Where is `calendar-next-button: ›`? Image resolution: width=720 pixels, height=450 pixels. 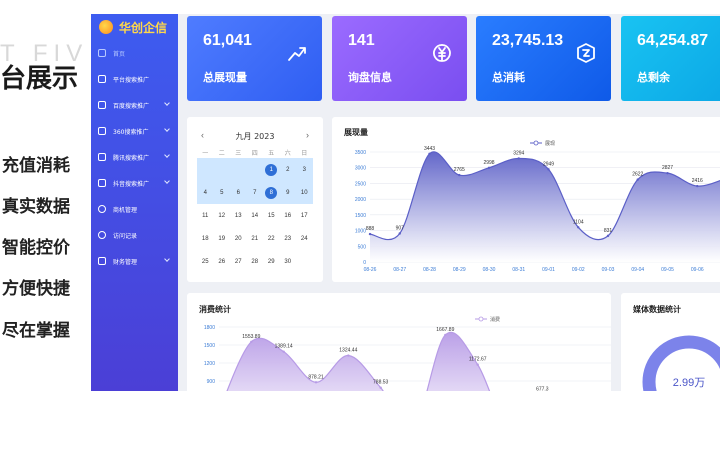
calendar-next-button: › is located at coordinates (307, 135).